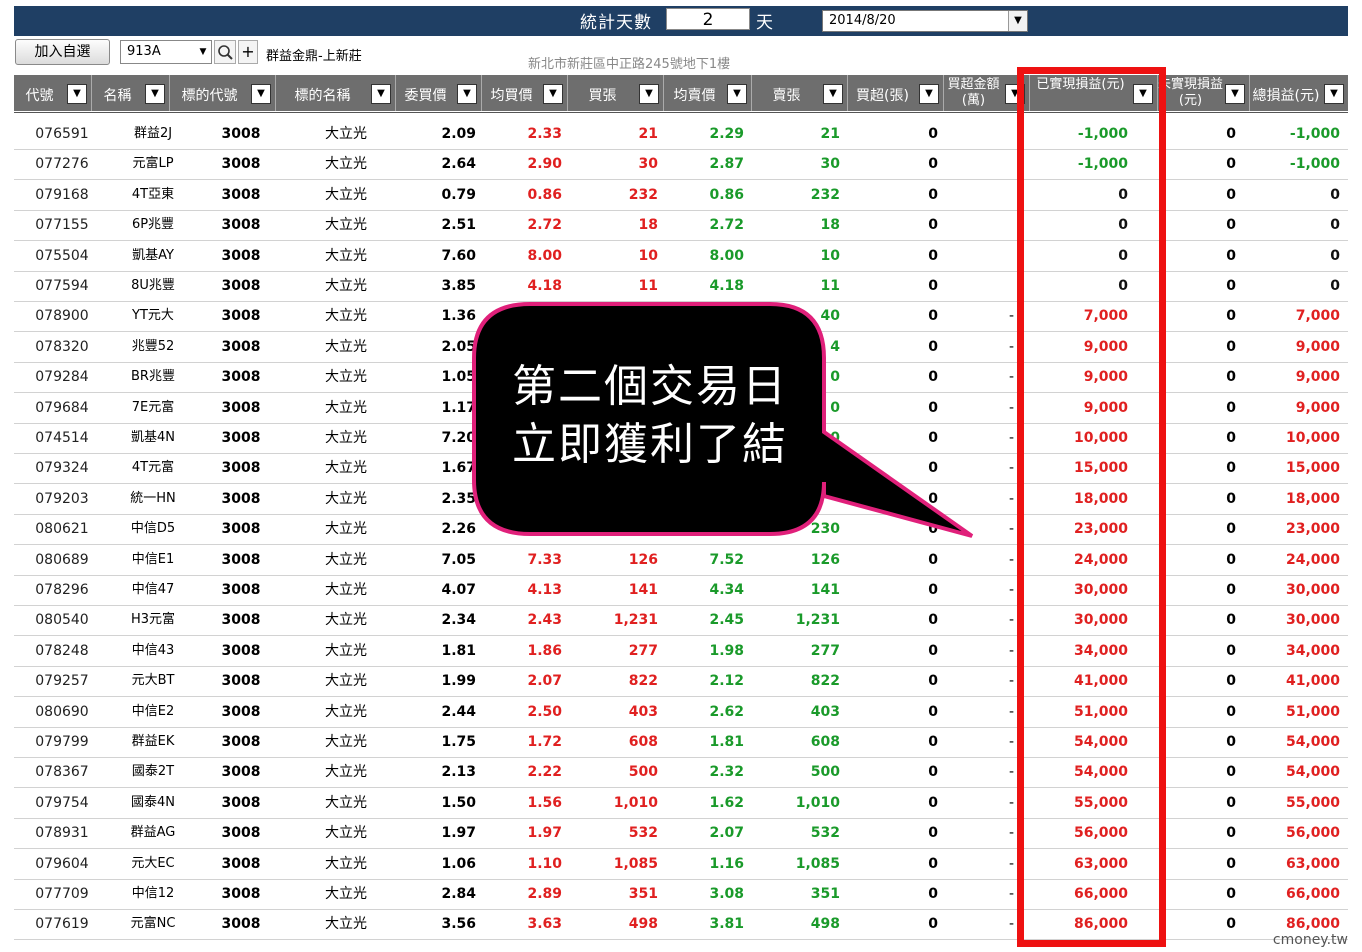 The image size is (1362, 952). Describe the element at coordinates (223, 93) in the screenshot. I see `column-header-stock-code: 標的代號 ▼` at that location.